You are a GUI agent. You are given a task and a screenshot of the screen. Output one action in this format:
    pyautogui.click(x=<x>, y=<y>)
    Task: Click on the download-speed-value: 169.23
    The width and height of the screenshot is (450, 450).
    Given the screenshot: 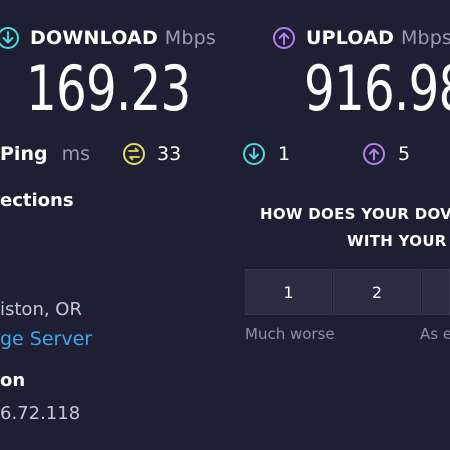 What is the action you would take?
    pyautogui.click(x=108, y=88)
    